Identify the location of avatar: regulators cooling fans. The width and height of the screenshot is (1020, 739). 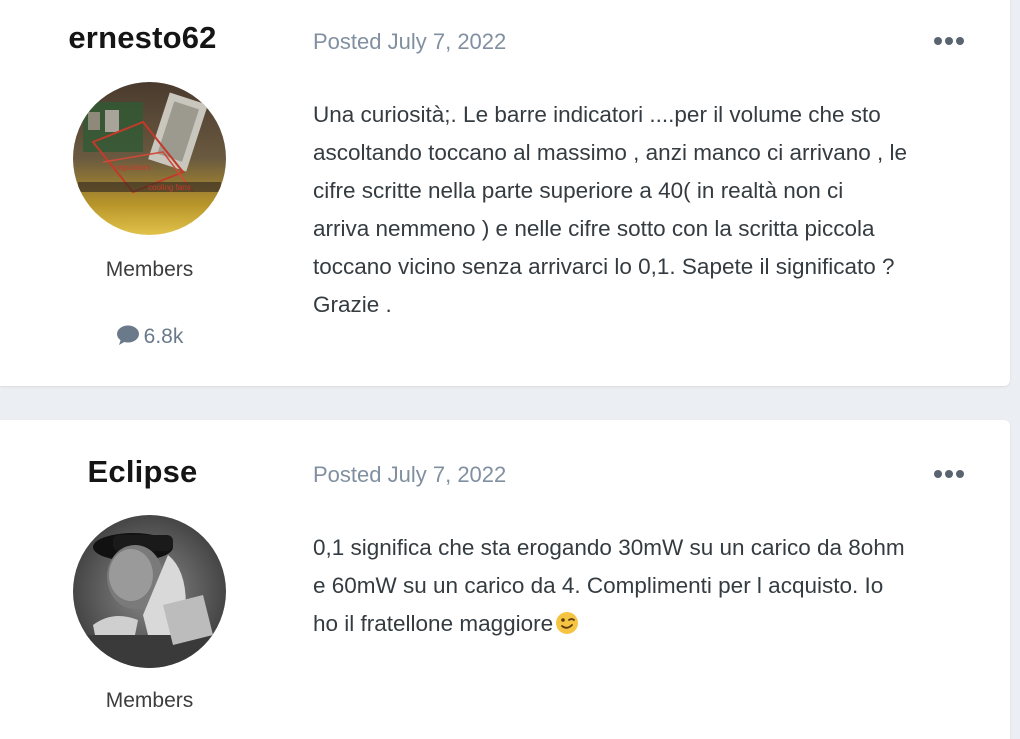
(149, 158).